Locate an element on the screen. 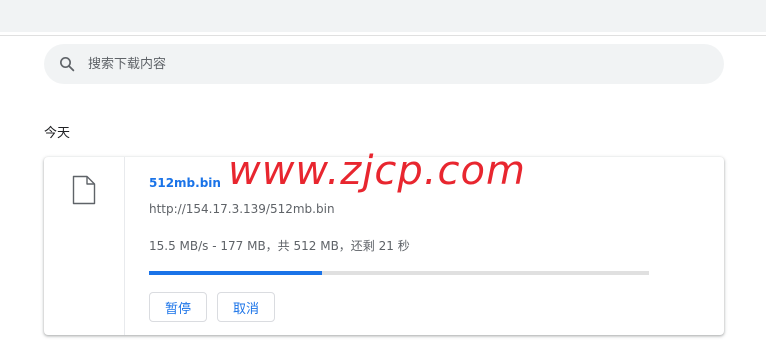  cancel-button: 取消 is located at coordinates (246, 307).